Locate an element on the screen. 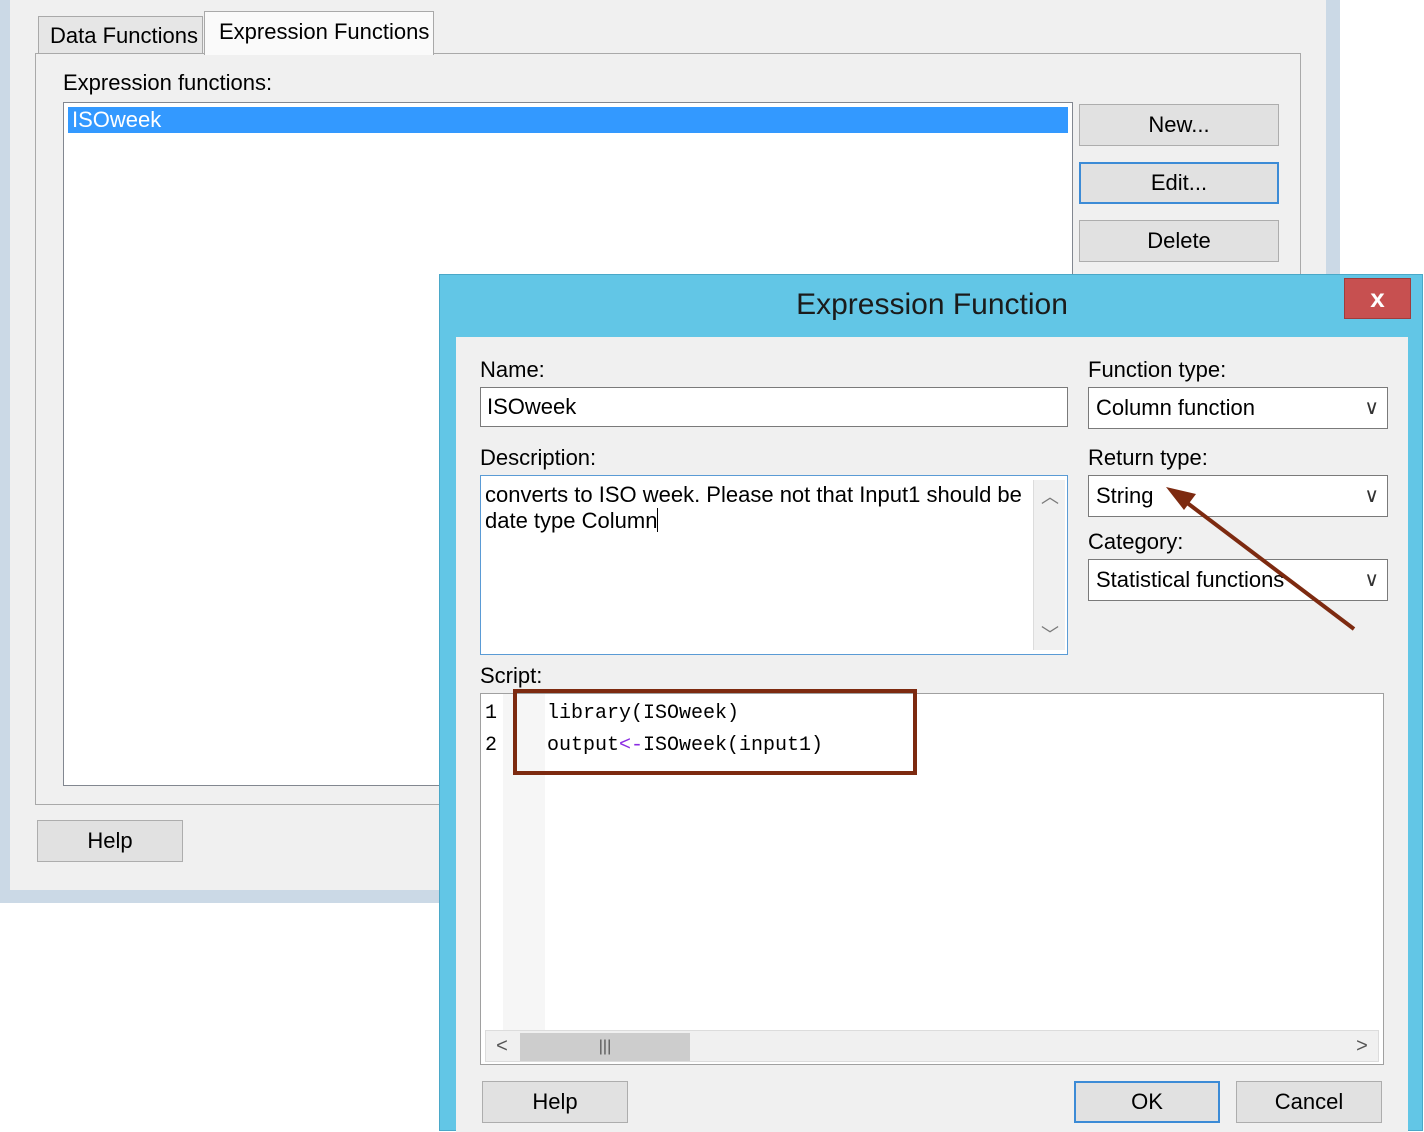 This screenshot has height=1132, width=1424. return-type-select: String ∨ is located at coordinates (1238, 496).